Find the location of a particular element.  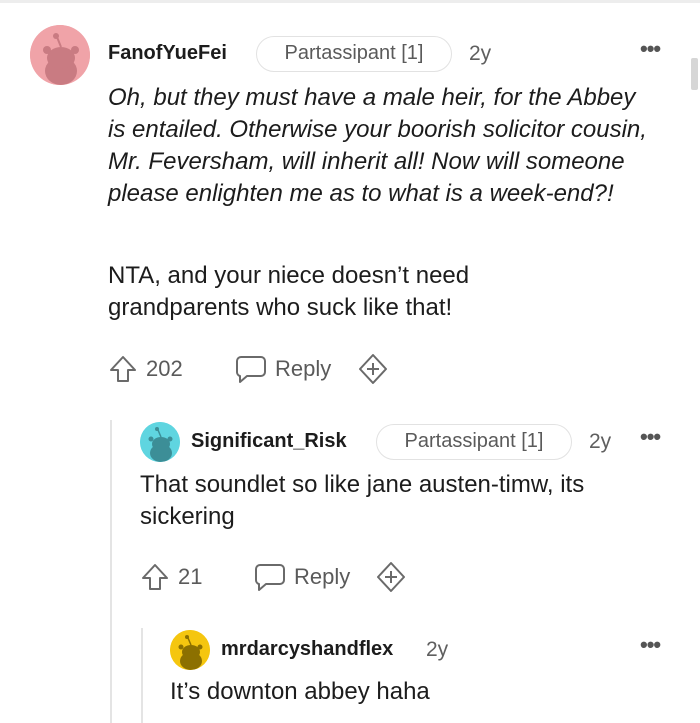

upvote-button: 21 is located at coordinates (171, 577).